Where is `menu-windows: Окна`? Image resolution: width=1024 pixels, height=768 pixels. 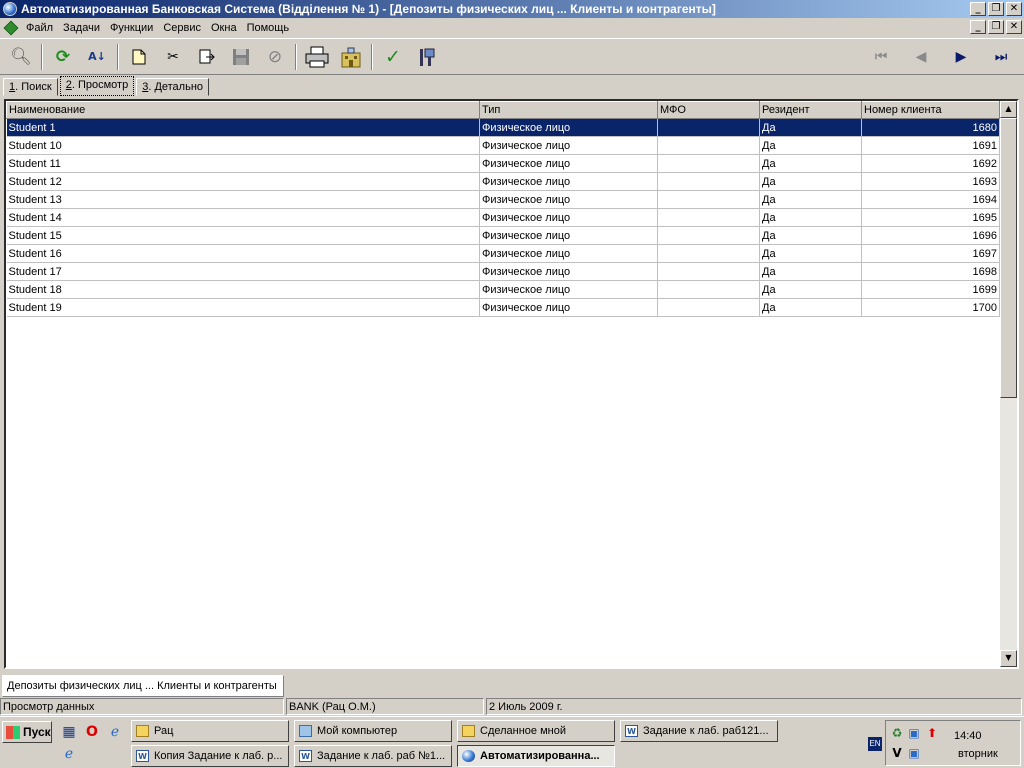 menu-windows: Окна is located at coordinates (225, 28).